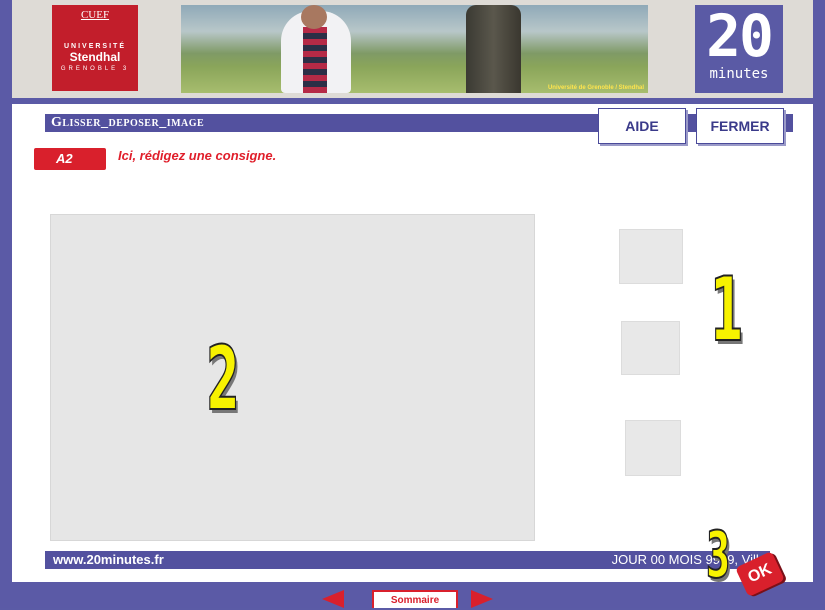 The width and height of the screenshot is (825, 610). Describe the element at coordinates (314, 17) in the screenshot. I see `photo-head` at that location.